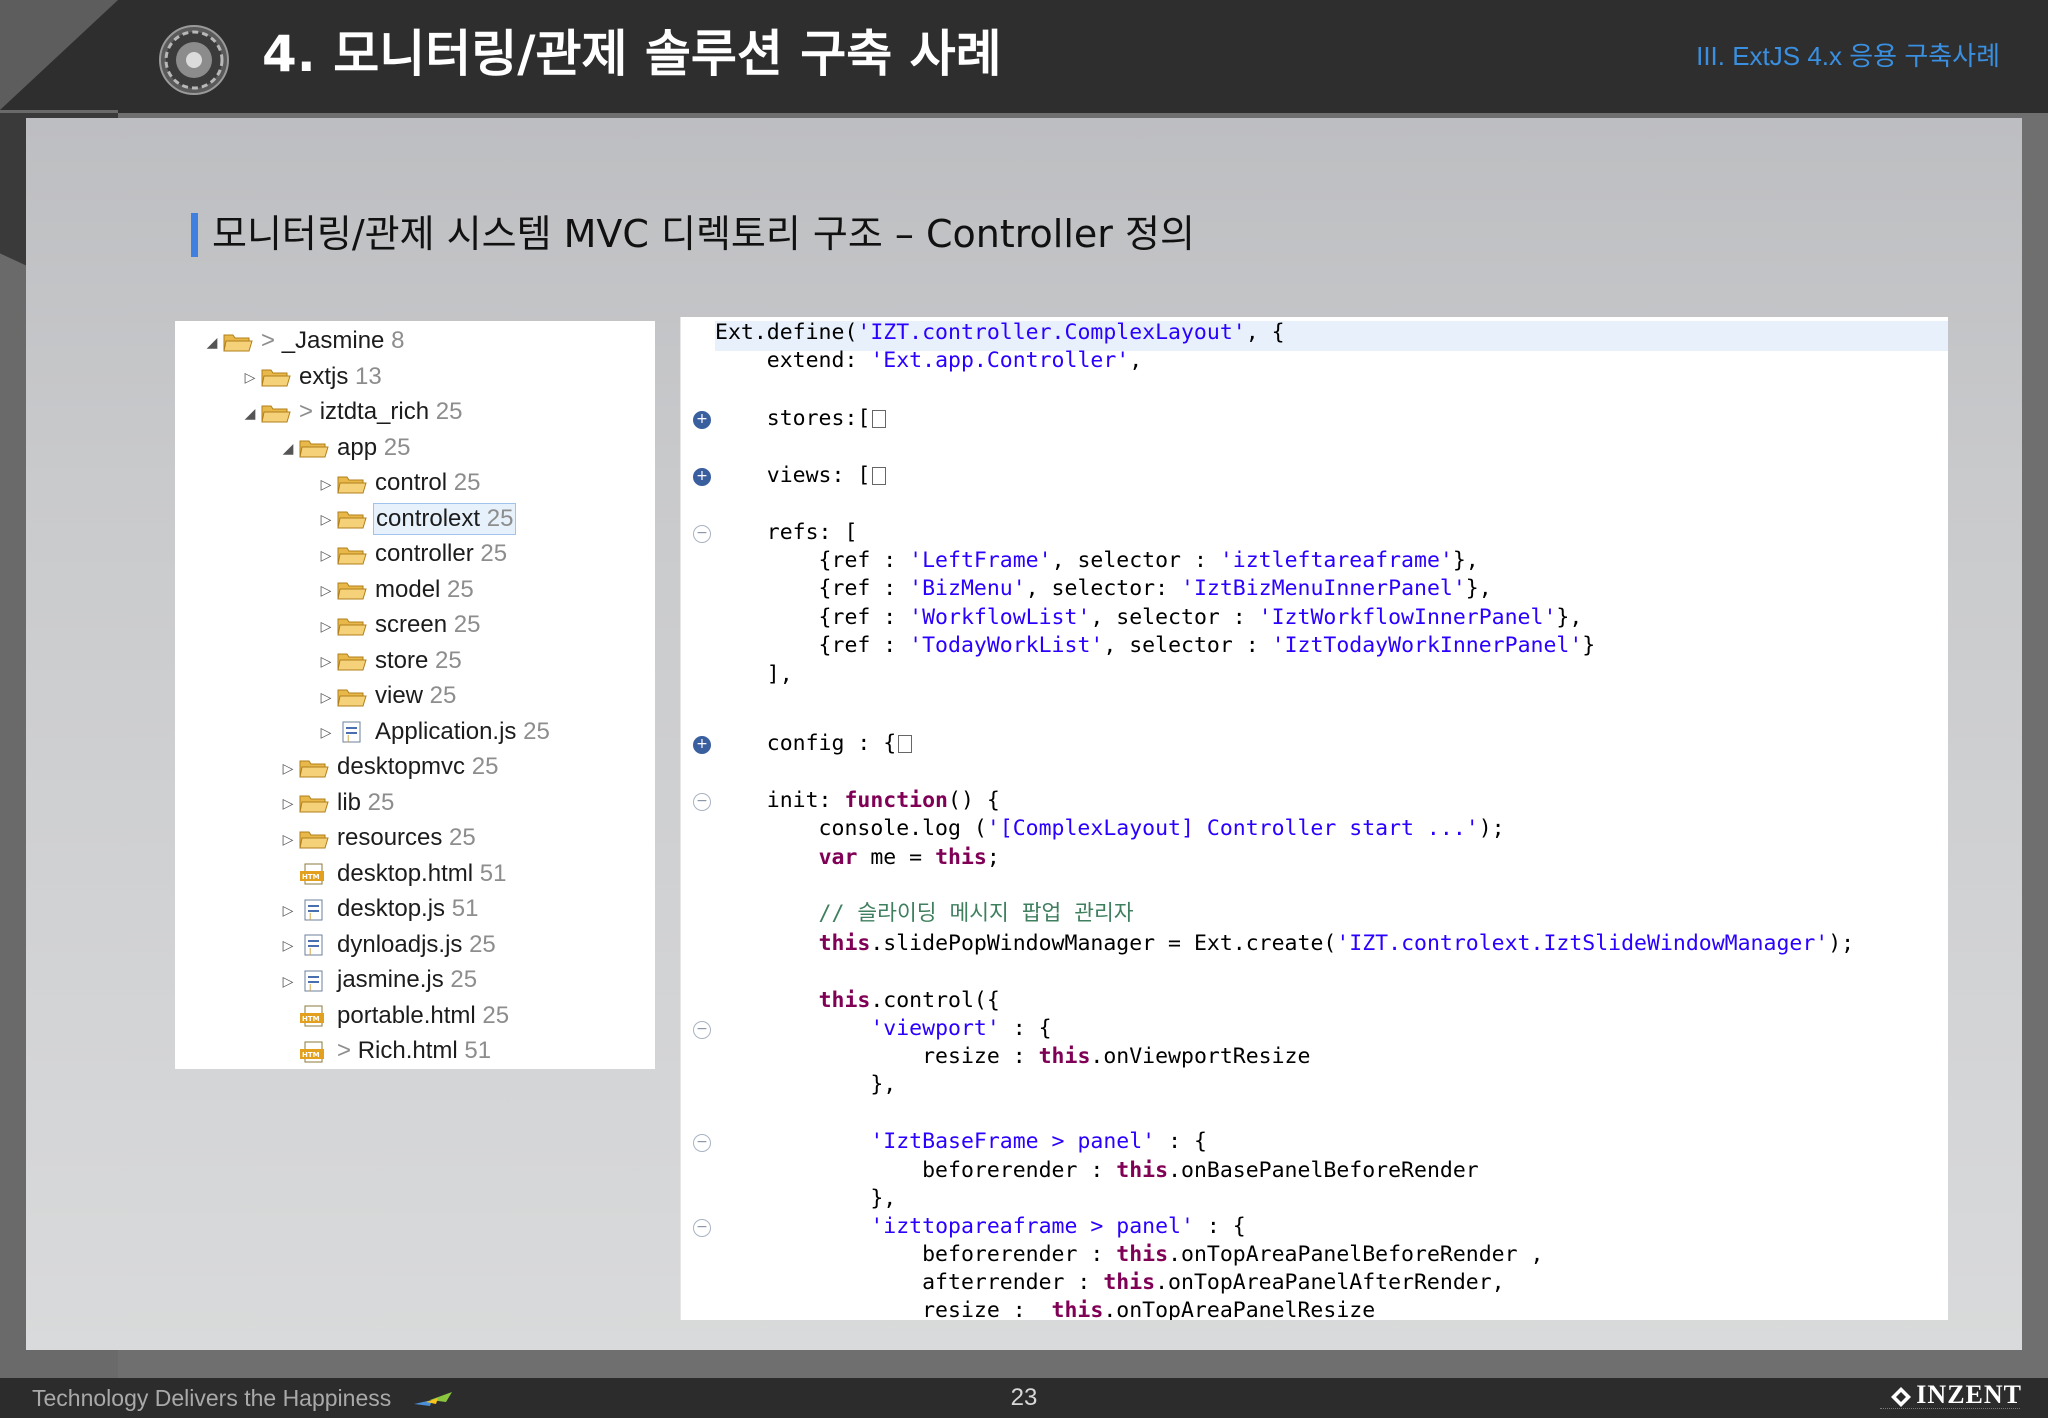 The width and height of the screenshot is (2048, 1418). I want to click on tree-item-name: iztdta_rich, so click(374, 411).